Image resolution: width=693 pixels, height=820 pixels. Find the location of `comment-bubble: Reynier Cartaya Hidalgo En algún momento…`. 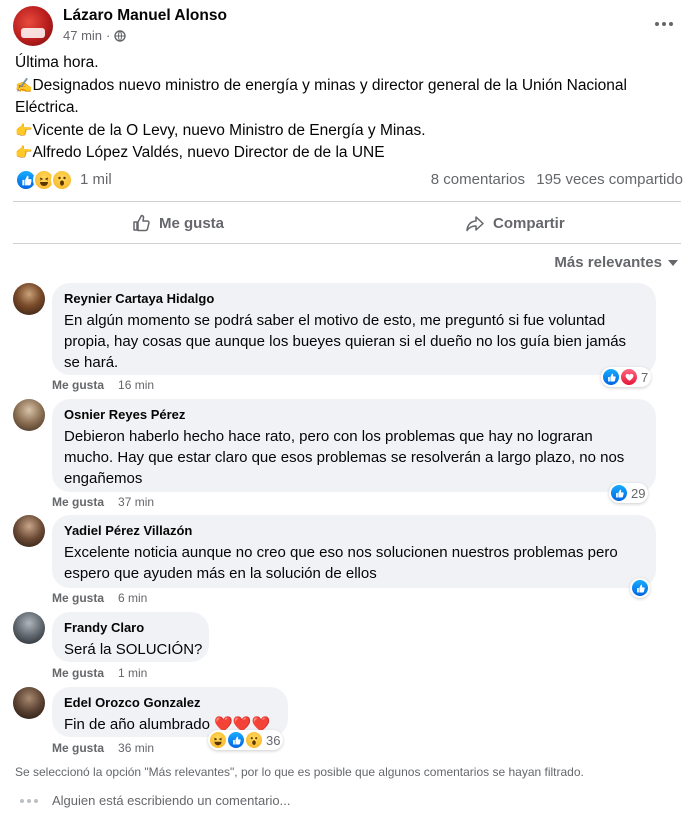

comment-bubble: Reynier Cartaya Hidalgo En algún momento… is located at coordinates (354, 329).